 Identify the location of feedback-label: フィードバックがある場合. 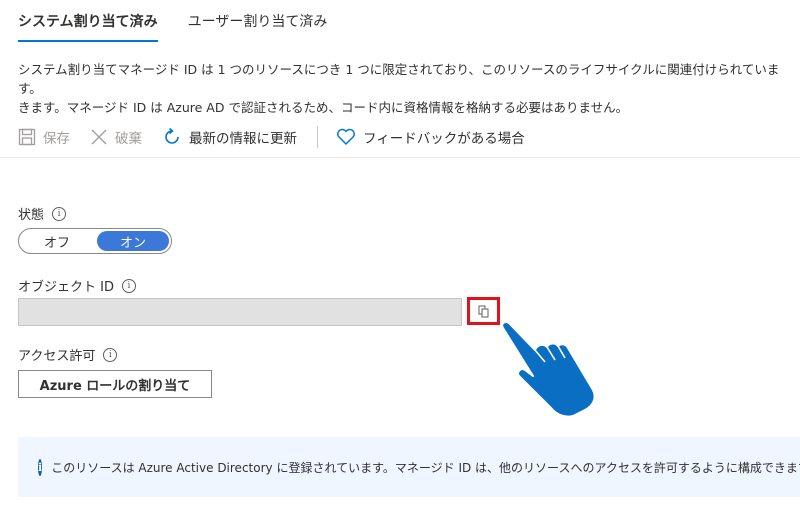
(444, 139).